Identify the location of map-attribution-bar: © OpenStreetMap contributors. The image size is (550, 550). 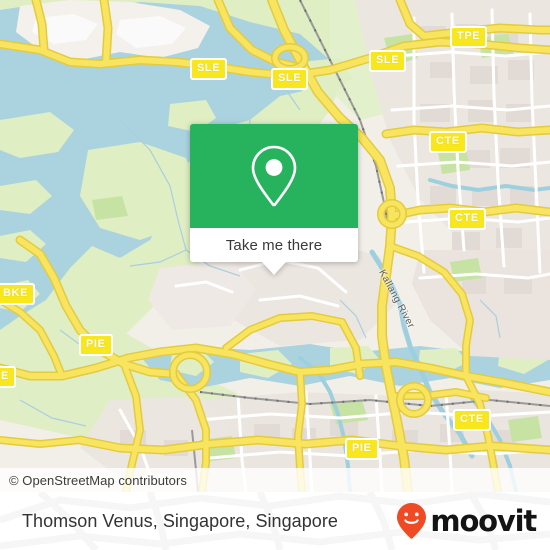
(275, 480).